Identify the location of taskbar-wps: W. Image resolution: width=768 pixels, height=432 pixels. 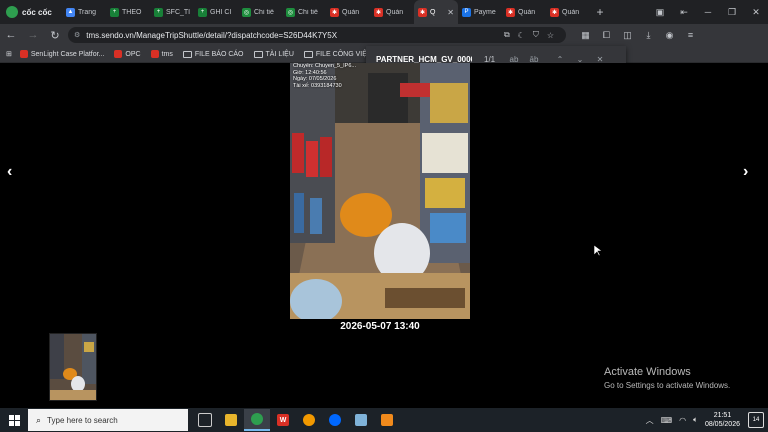
(283, 420).